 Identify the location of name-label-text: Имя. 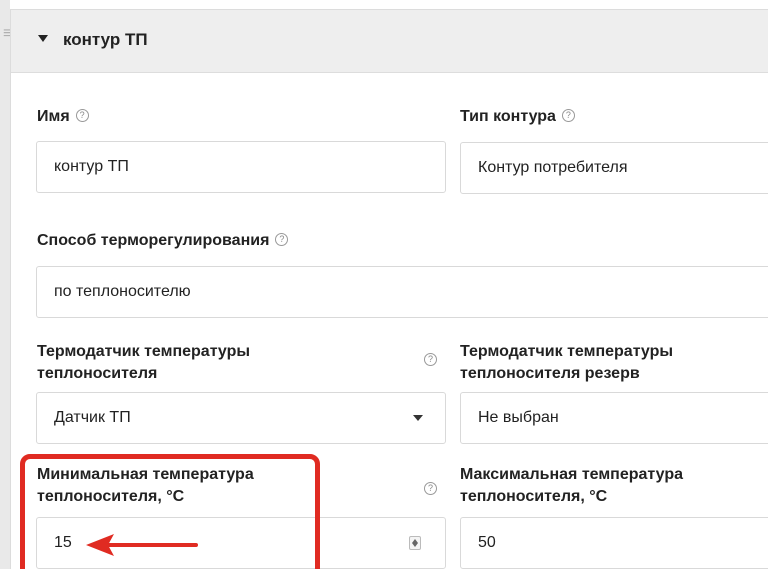
(53, 116).